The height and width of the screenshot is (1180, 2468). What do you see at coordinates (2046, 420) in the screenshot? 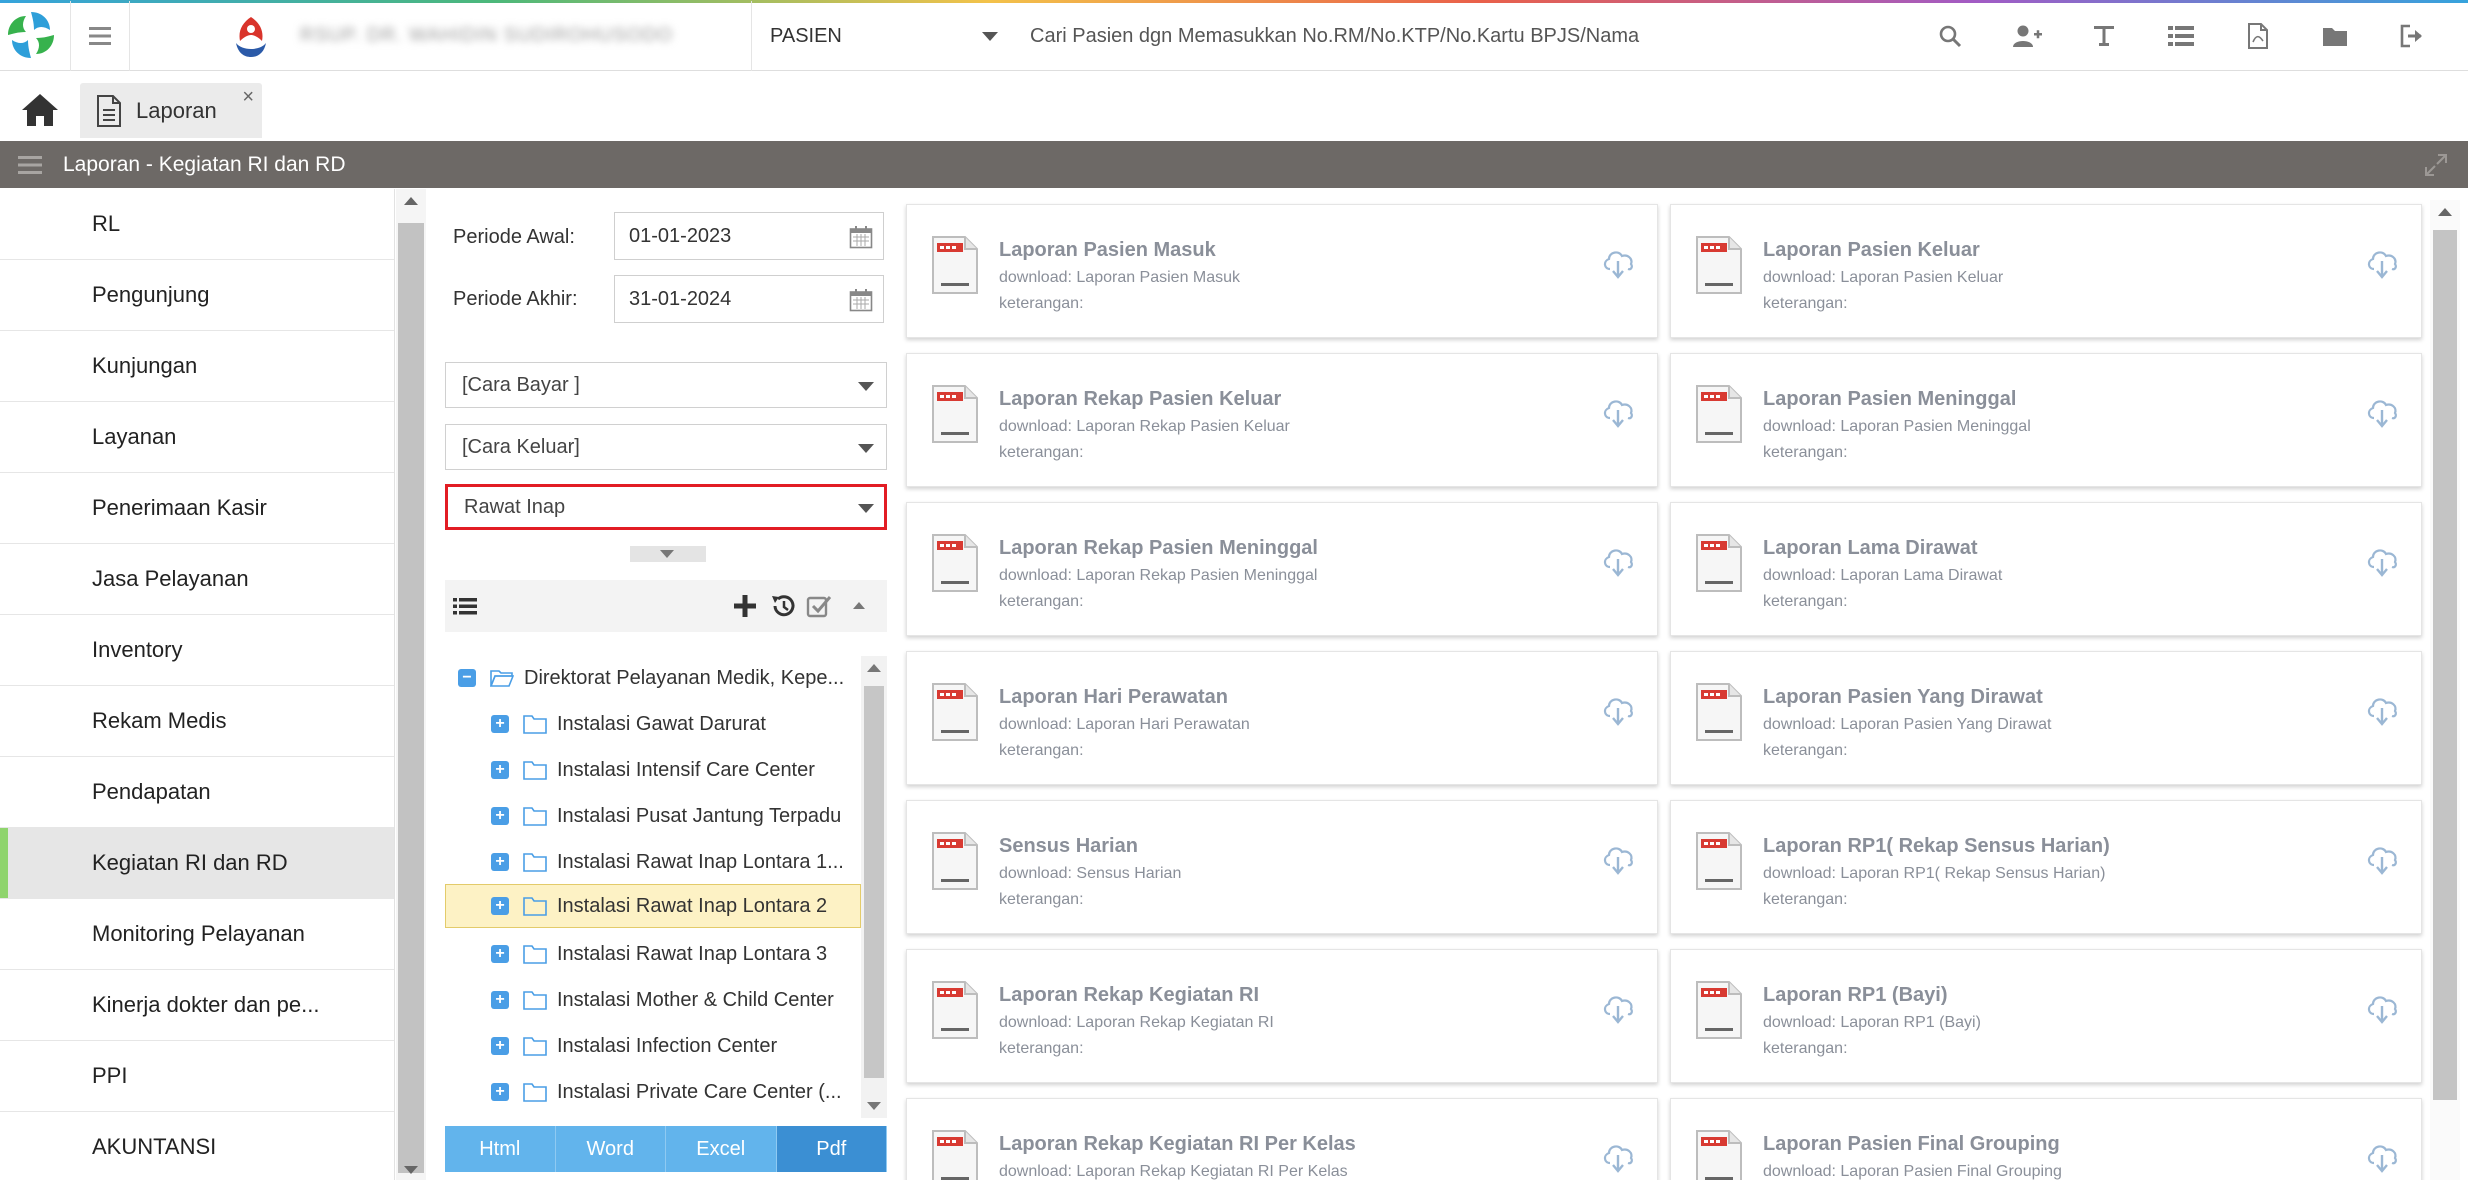
I see `report-card: Laporan Pasien Meninggal download` at bounding box center [2046, 420].